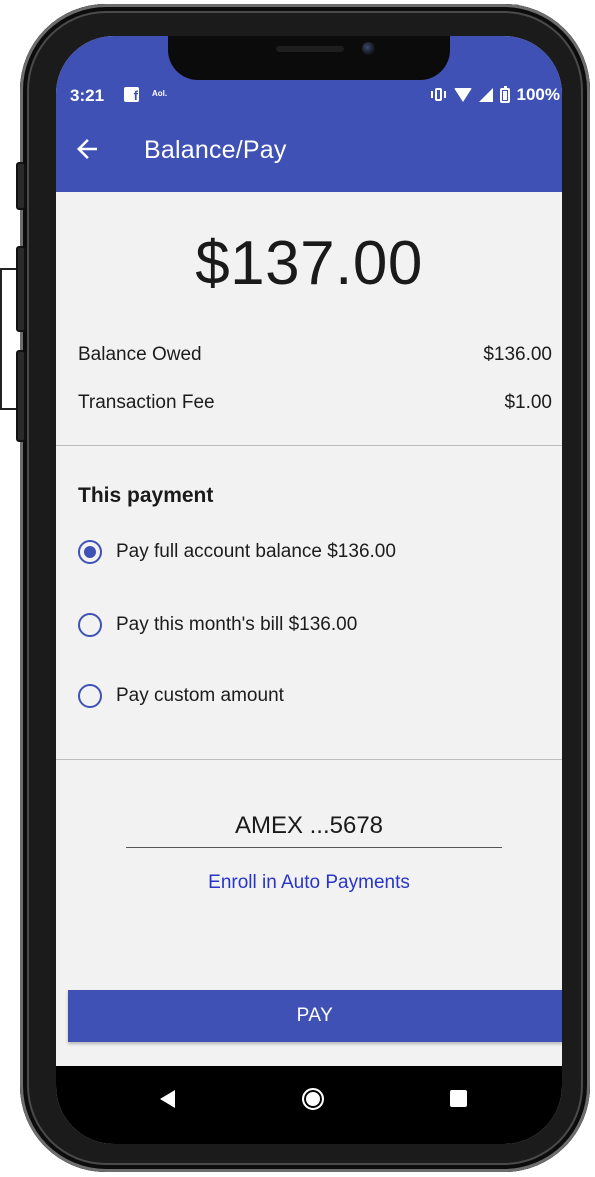 Image resolution: width=595 pixels, height=1177 pixels. Describe the element at coordinates (315, 403) in the screenshot. I see `transaction-fee-row: Transaction Fee $1.00` at that location.